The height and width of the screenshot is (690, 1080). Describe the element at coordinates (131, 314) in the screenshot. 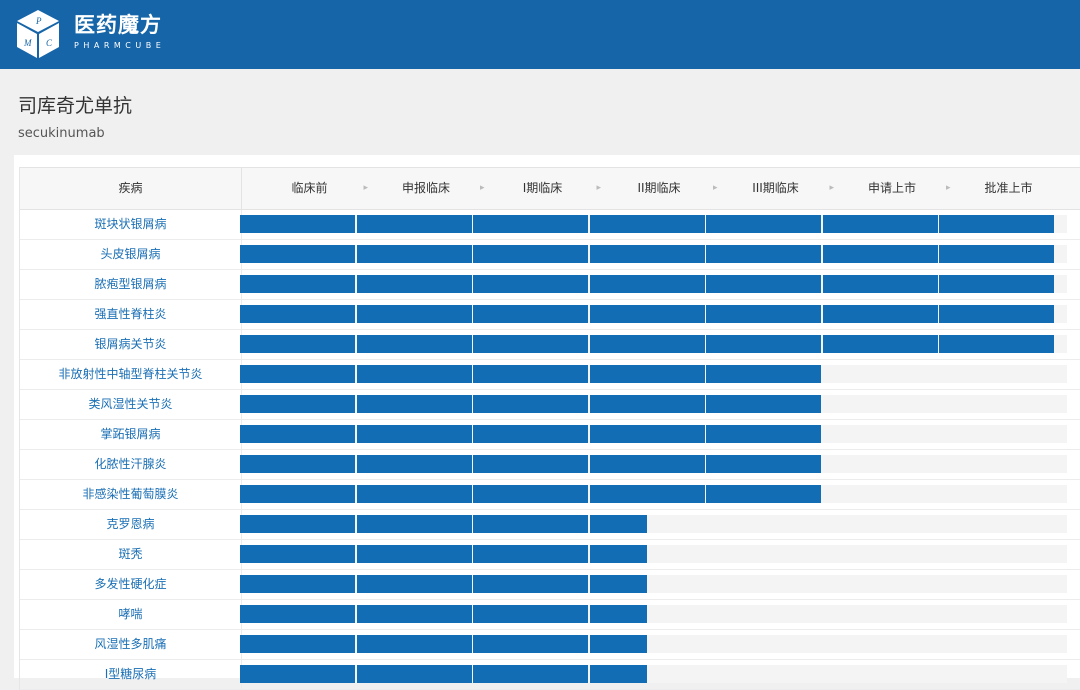

I see `disease-link: 强直性脊柱炎` at that location.